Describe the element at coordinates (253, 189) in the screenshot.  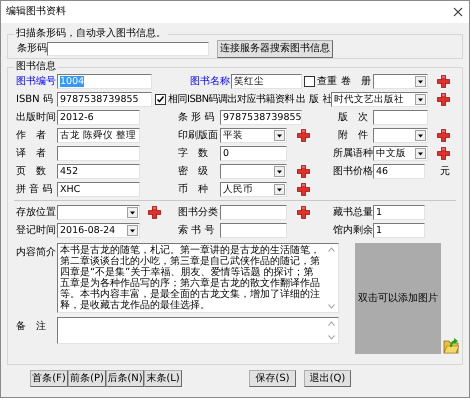
I see `dropdown: 人民币` at that location.